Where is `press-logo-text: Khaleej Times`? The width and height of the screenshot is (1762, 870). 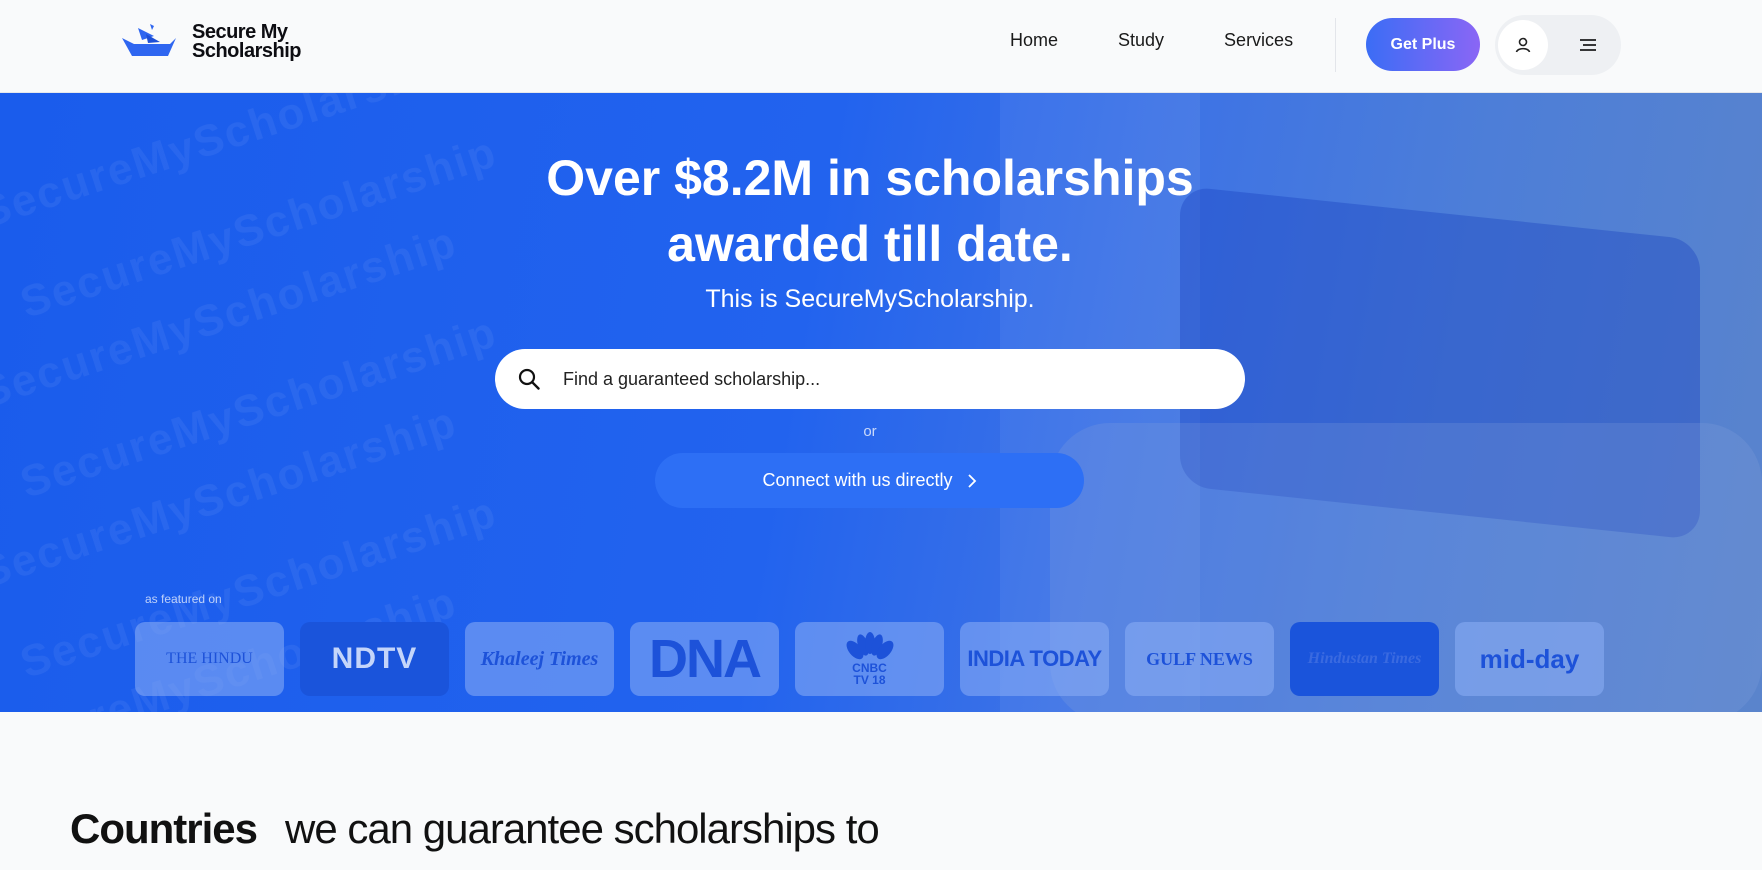 press-logo-text: Khaleej Times is located at coordinates (539, 658).